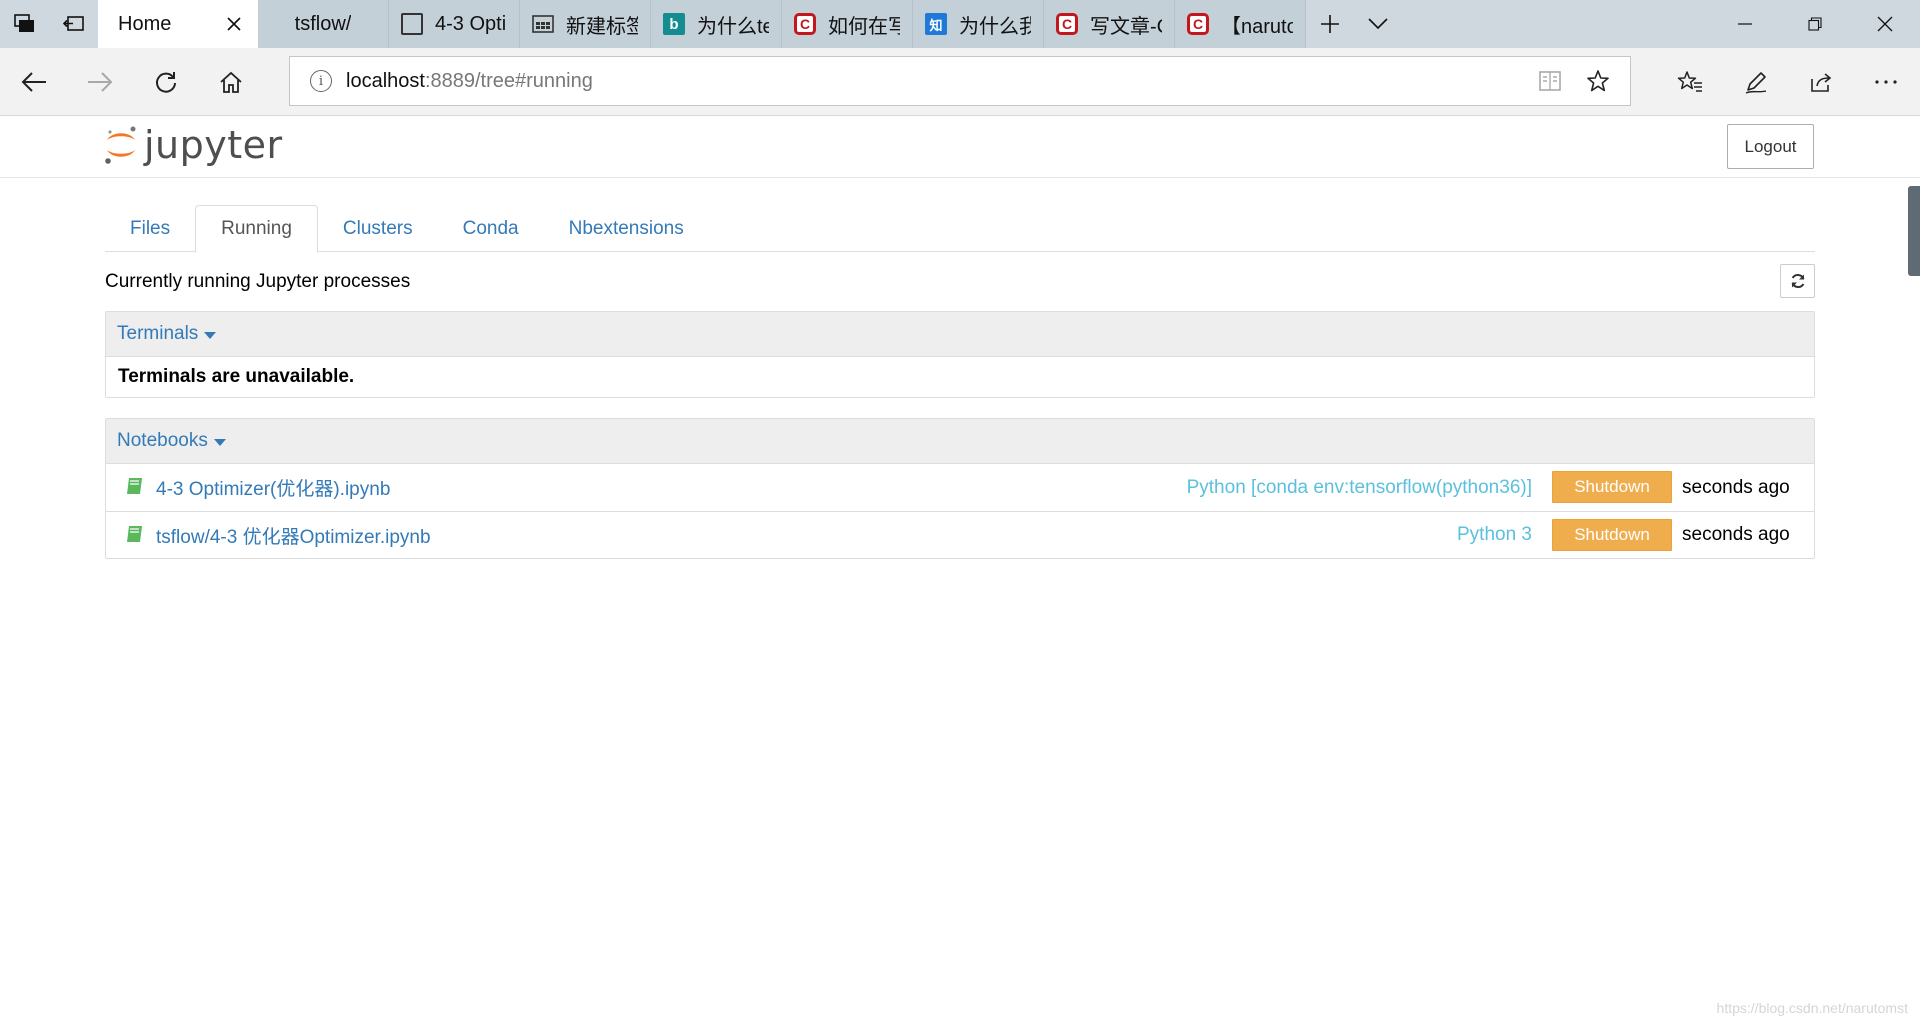 This screenshot has height=1020, width=1920. Describe the element at coordinates (471, 23) in the screenshot. I see `browser-tab-label: 4-3 Optimi` at that location.